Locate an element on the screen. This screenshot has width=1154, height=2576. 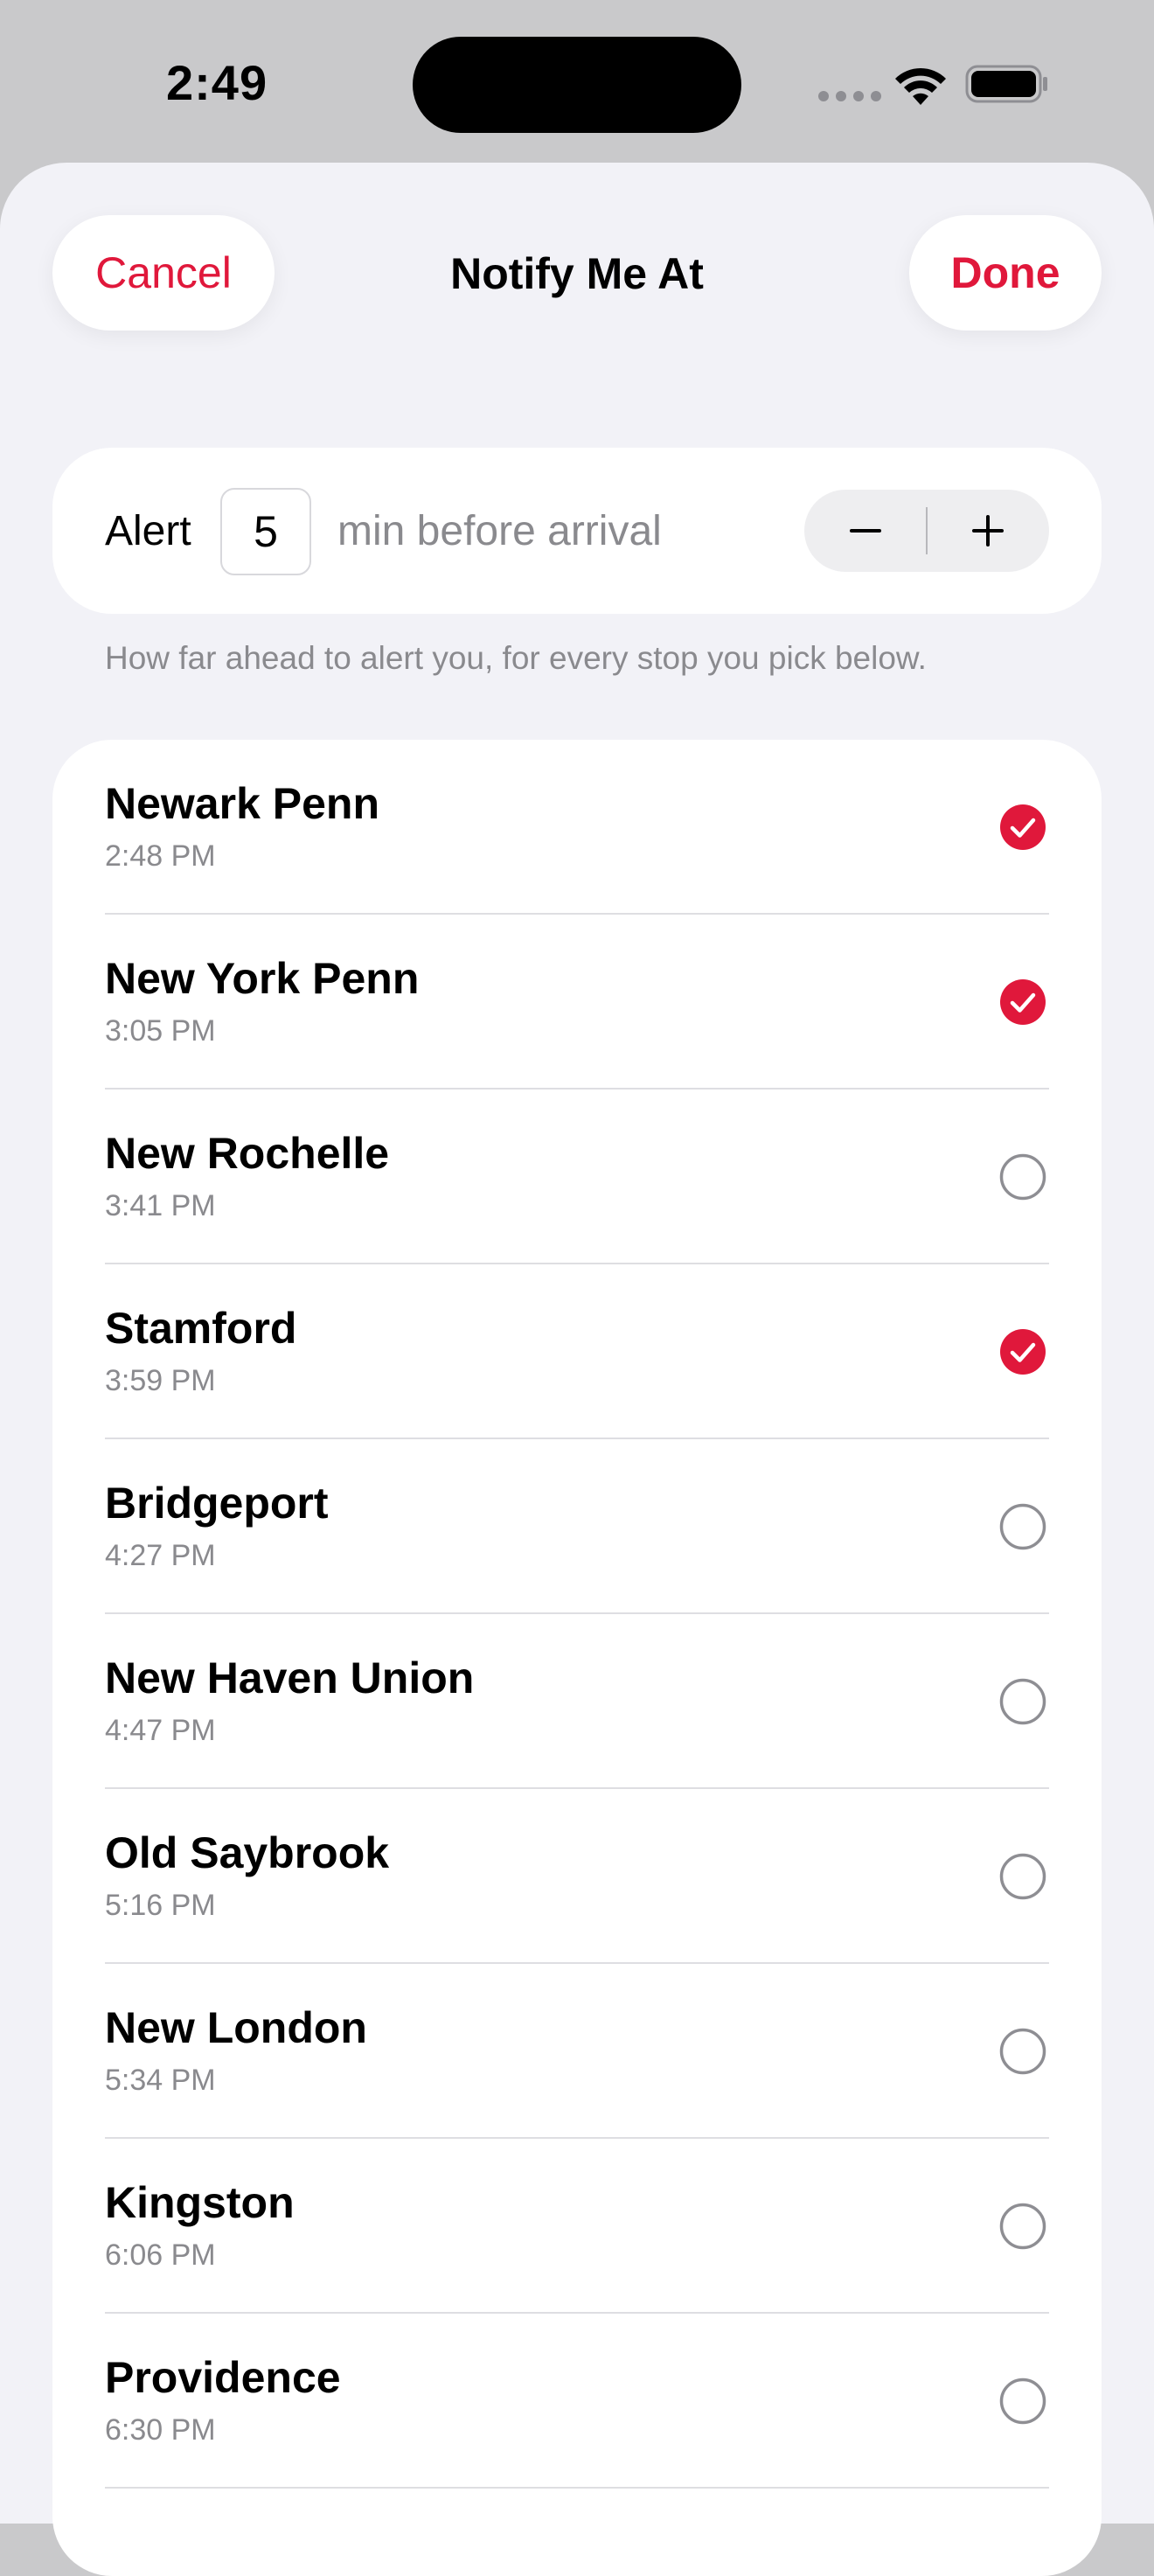
increment-button is located at coordinates (988, 531).